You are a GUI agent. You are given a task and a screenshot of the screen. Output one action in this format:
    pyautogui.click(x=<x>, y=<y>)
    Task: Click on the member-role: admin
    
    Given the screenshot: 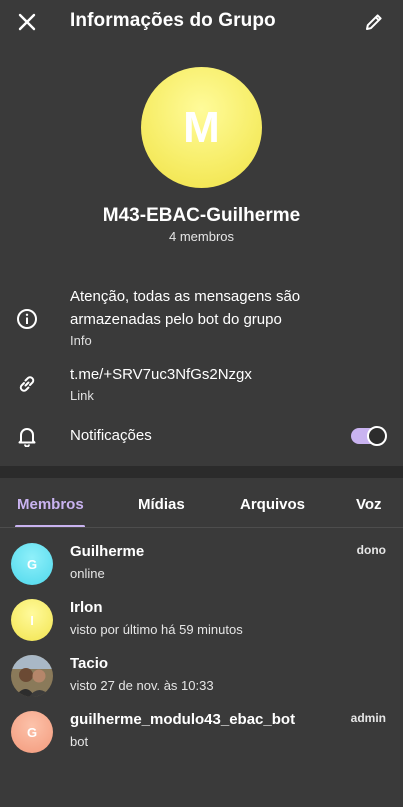 What is the action you would take?
    pyautogui.click(x=368, y=718)
    